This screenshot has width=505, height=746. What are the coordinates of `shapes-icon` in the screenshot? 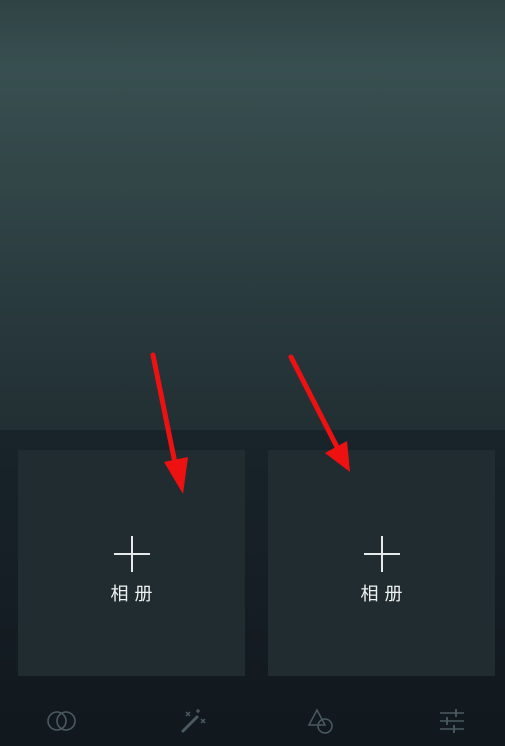 It's located at (320, 721).